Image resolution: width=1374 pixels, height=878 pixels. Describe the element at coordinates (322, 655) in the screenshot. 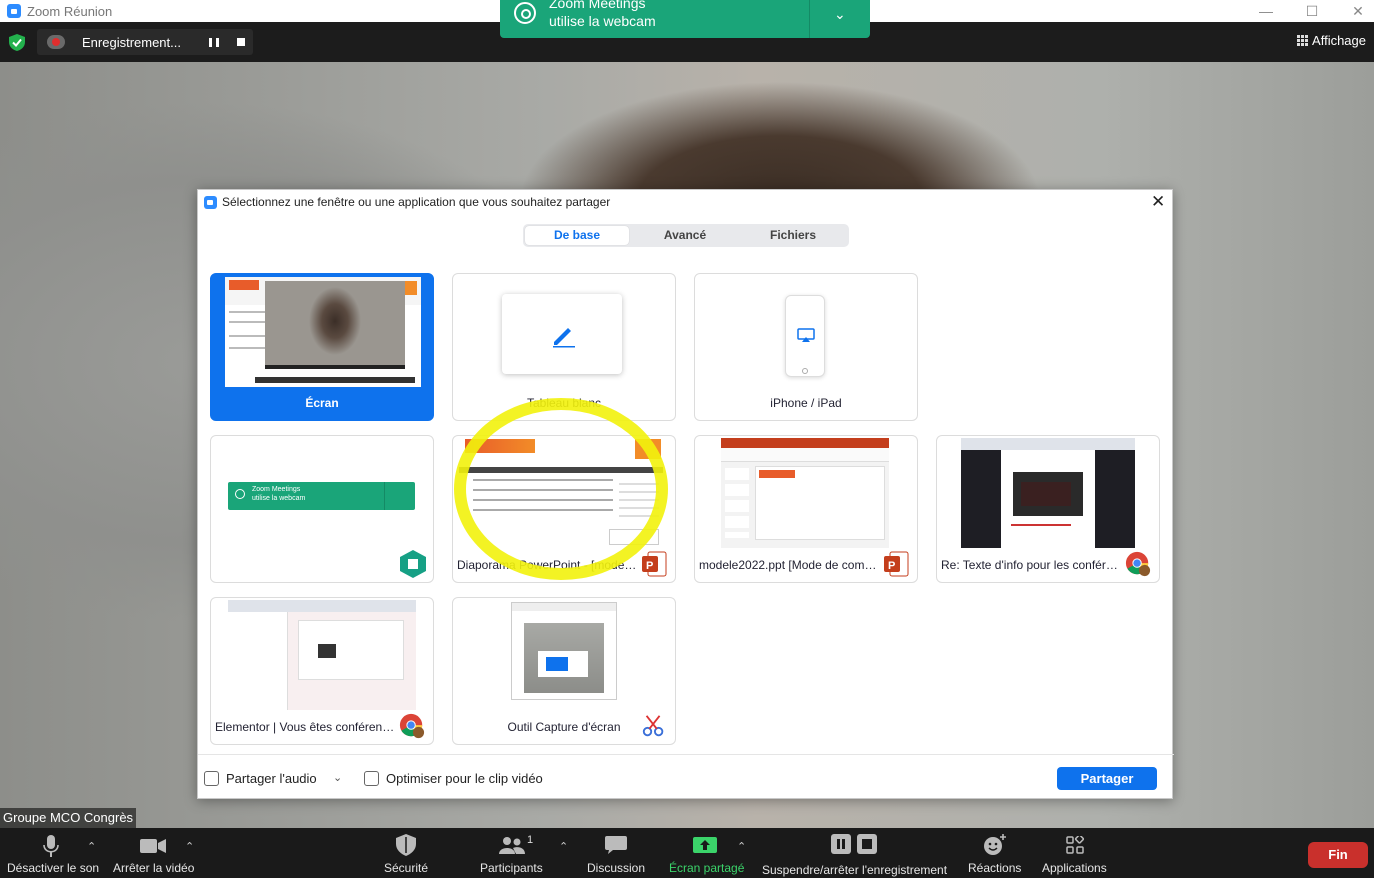

I see `chrome-elementor-thumbnail` at that location.